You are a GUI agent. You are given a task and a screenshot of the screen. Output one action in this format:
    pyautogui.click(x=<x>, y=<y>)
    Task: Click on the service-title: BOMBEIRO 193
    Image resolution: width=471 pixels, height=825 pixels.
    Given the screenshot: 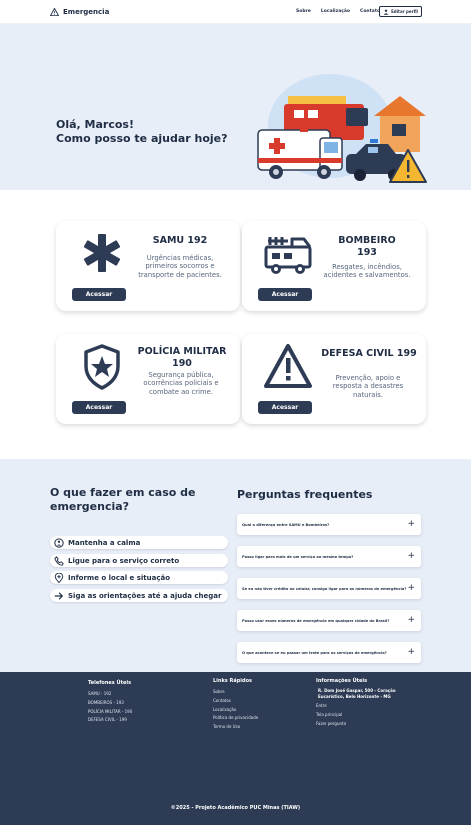 What is the action you would take?
    pyautogui.click(x=367, y=246)
    